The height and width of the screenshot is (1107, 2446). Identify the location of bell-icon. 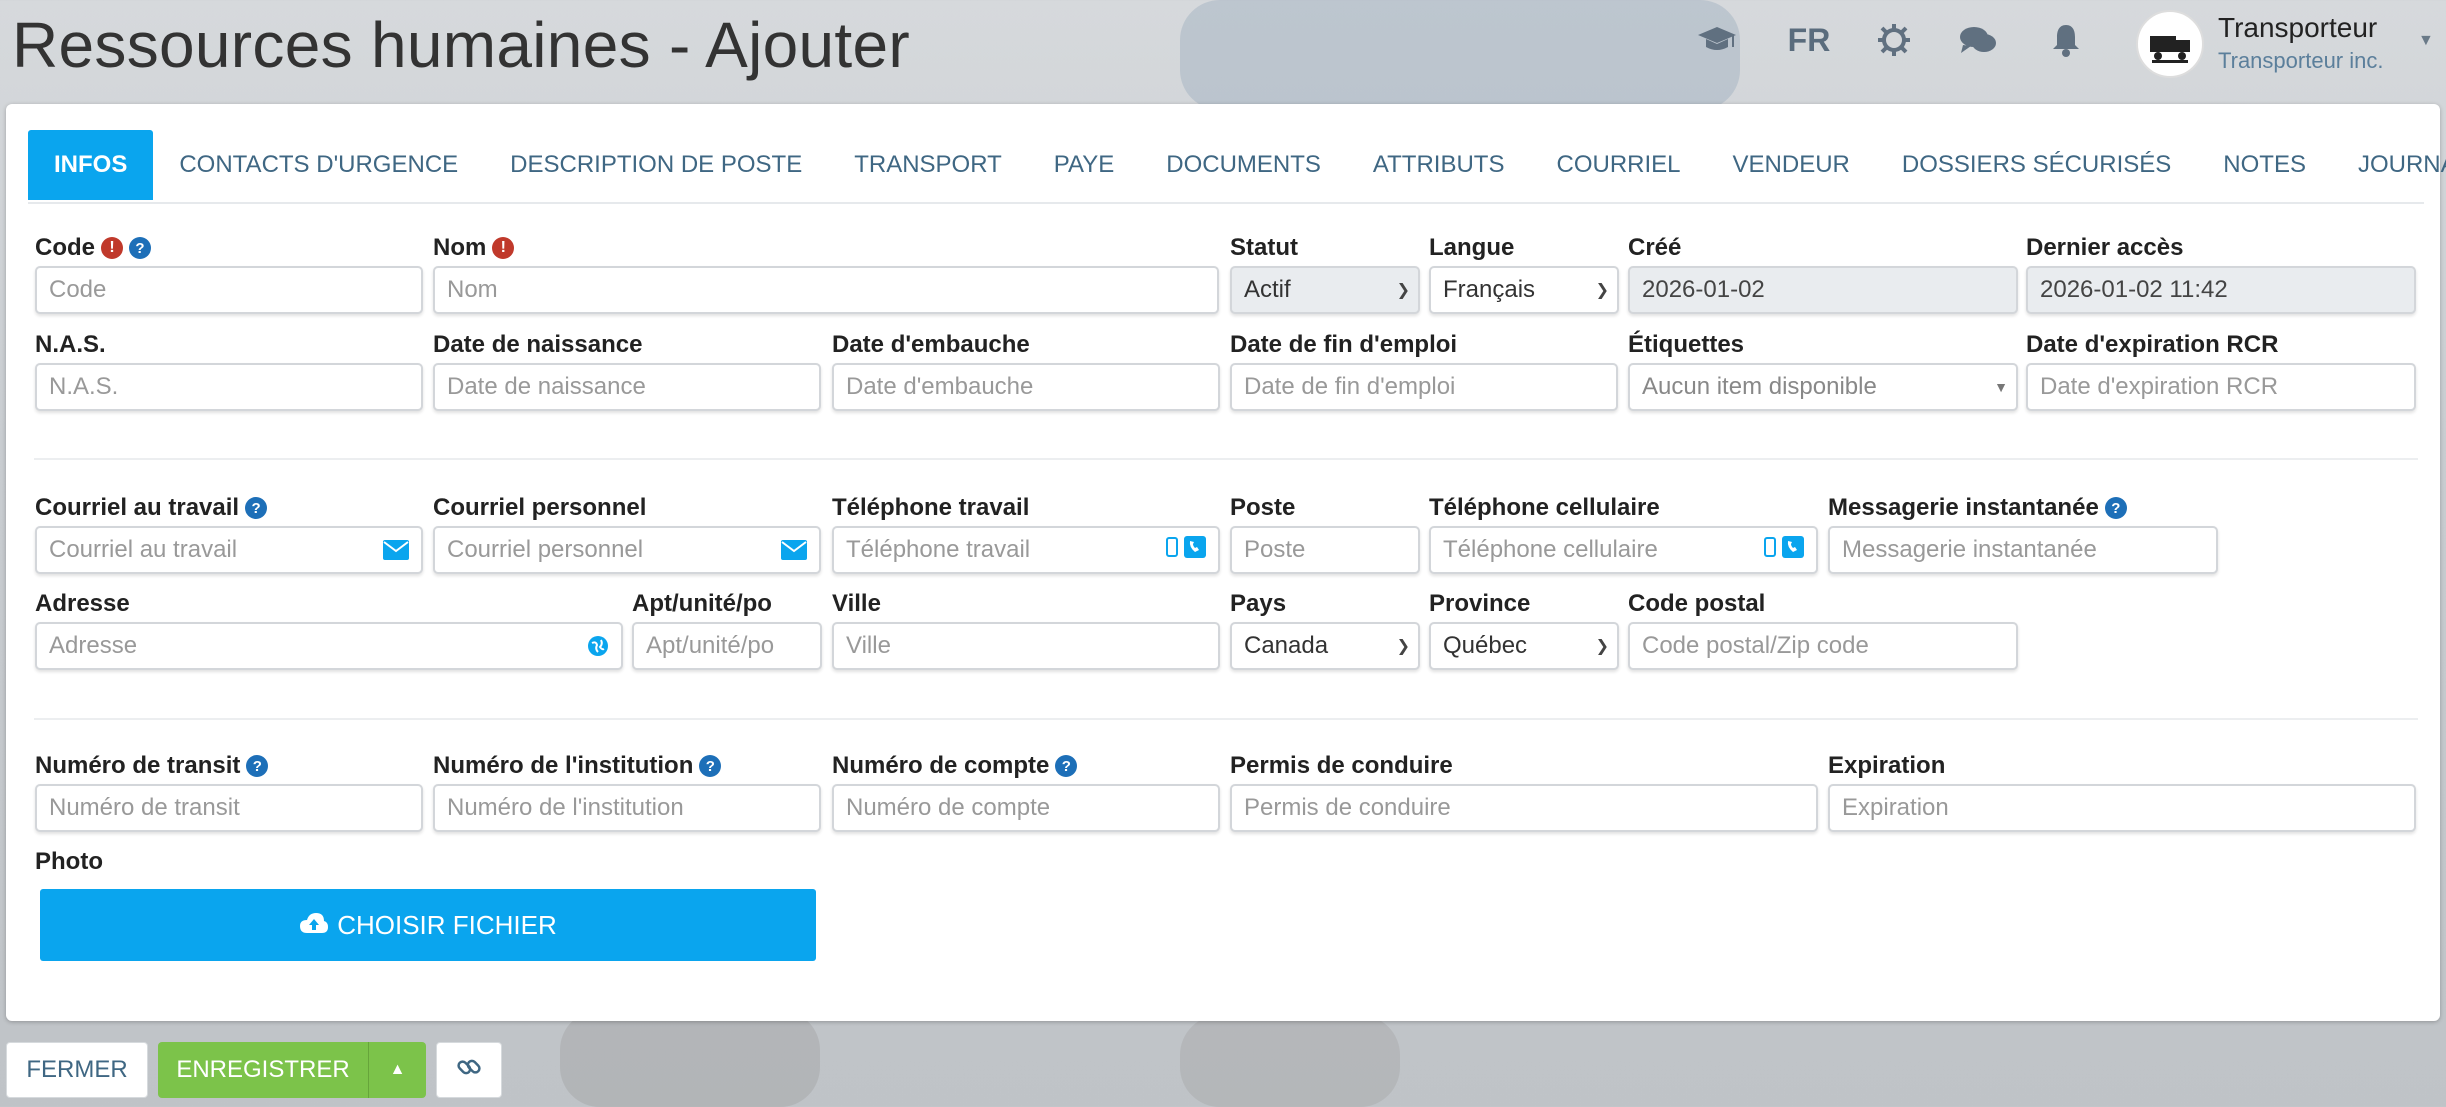
(2066, 40).